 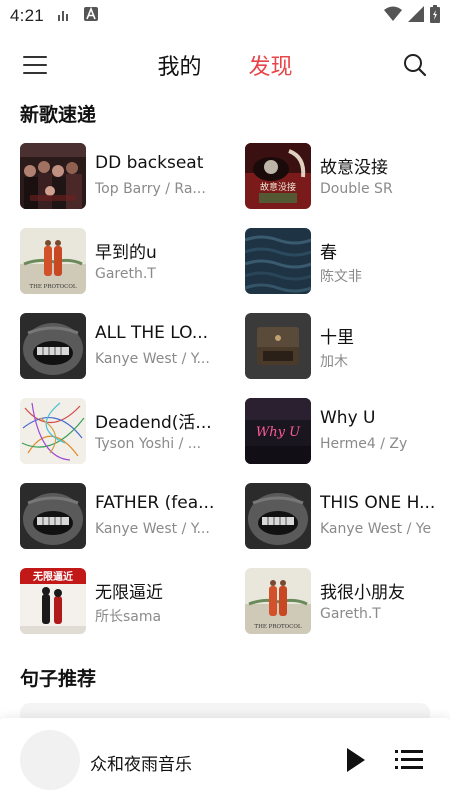 What do you see at coordinates (225, 759) in the screenshot?
I see `player-bar: 众和夜雨音乐` at bounding box center [225, 759].